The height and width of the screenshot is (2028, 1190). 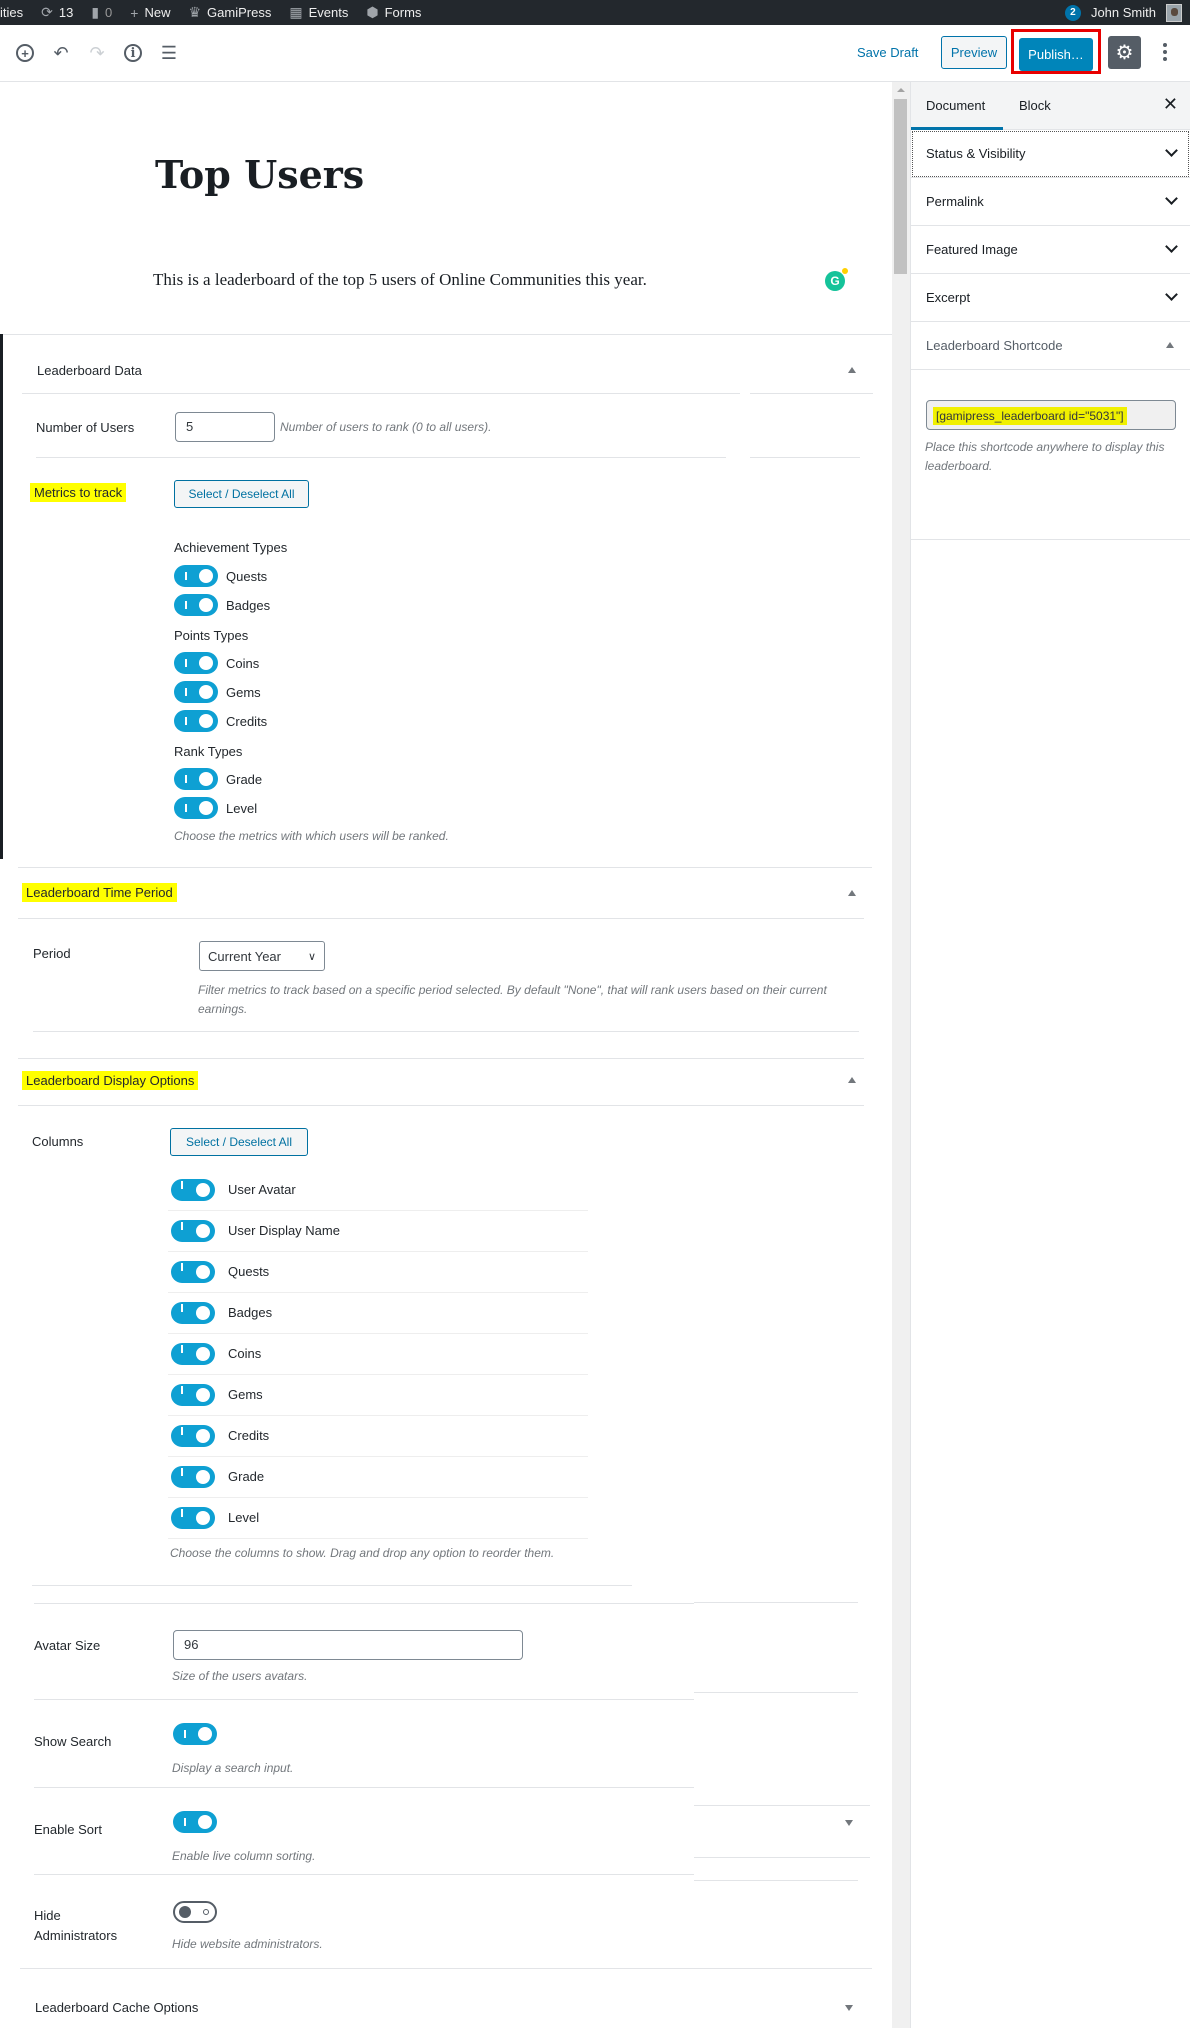 I want to click on avatar-size-desc: Size of the users avatars., so click(x=240, y=1676).